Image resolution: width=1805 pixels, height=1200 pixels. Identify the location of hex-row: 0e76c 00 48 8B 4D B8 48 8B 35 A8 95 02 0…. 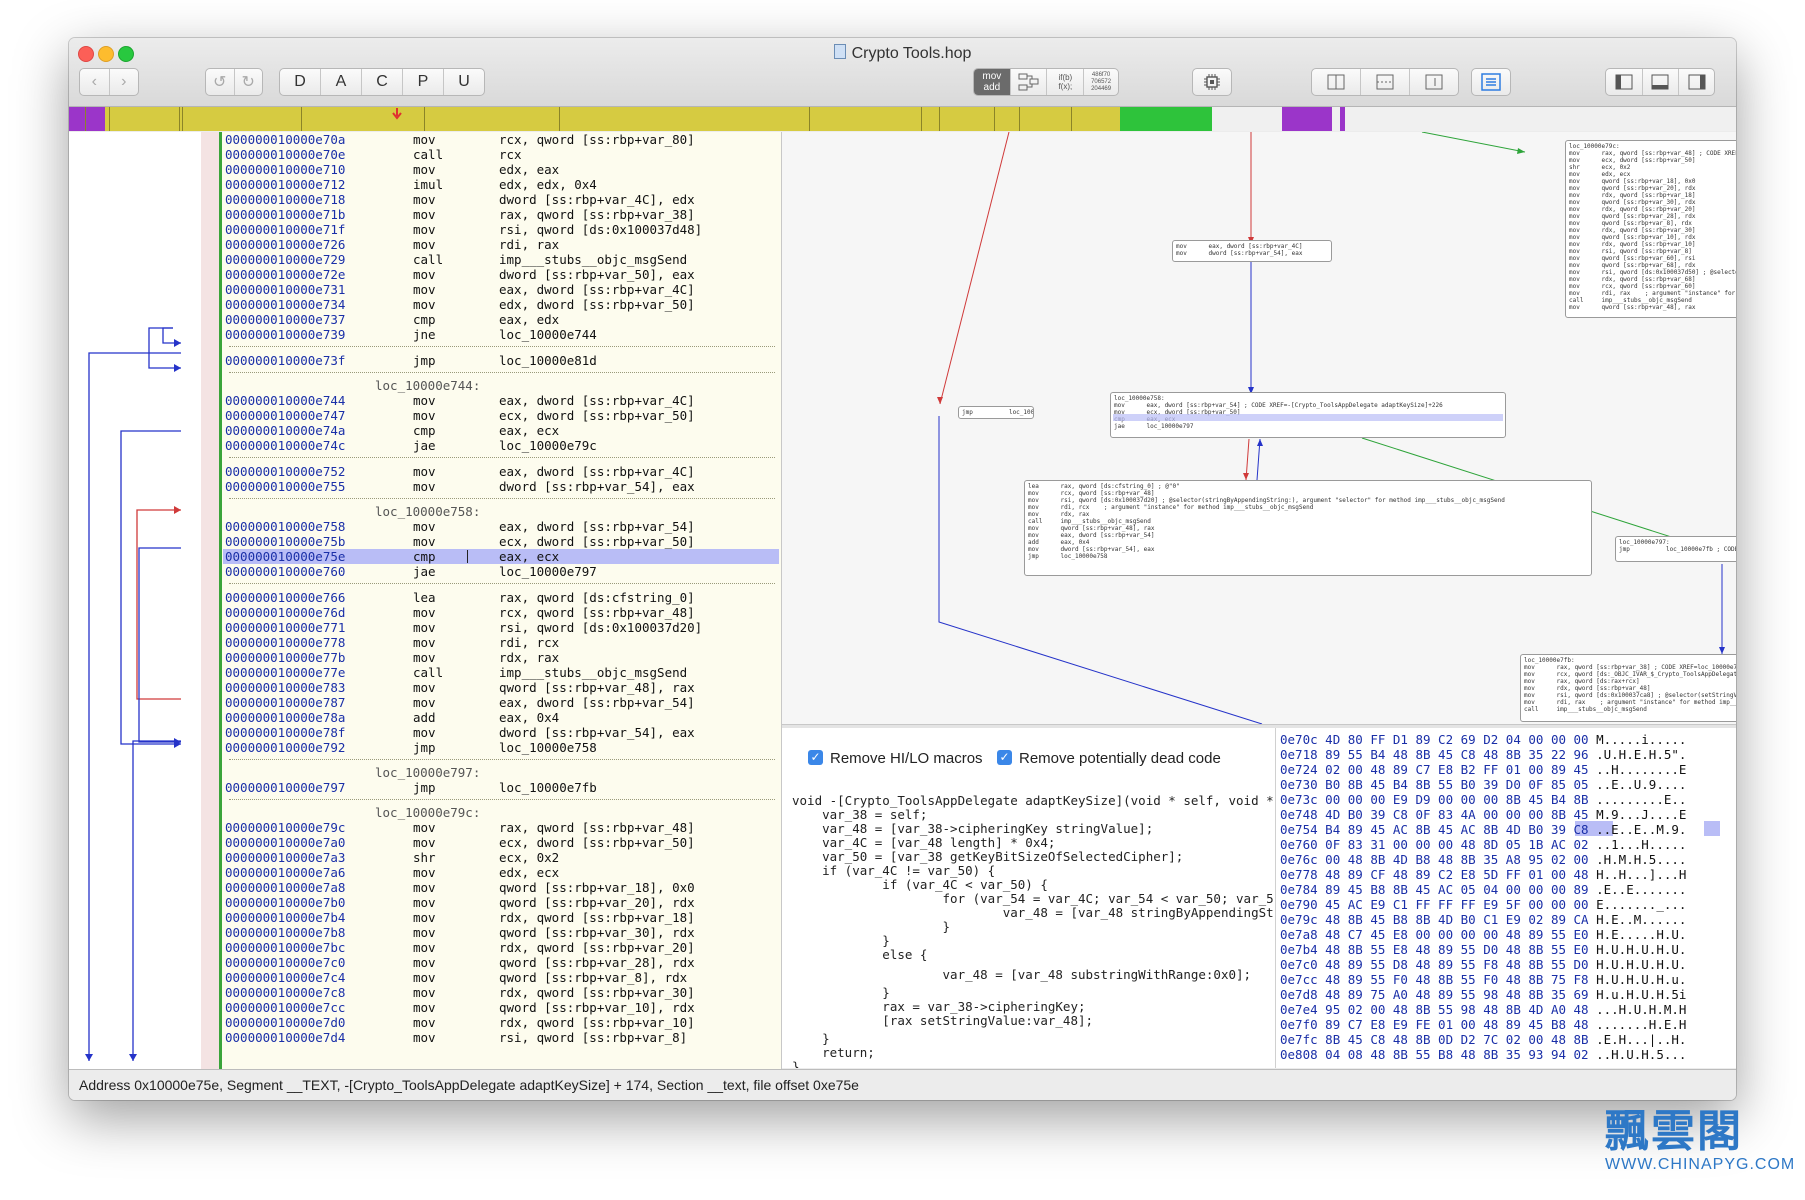
(1483, 859).